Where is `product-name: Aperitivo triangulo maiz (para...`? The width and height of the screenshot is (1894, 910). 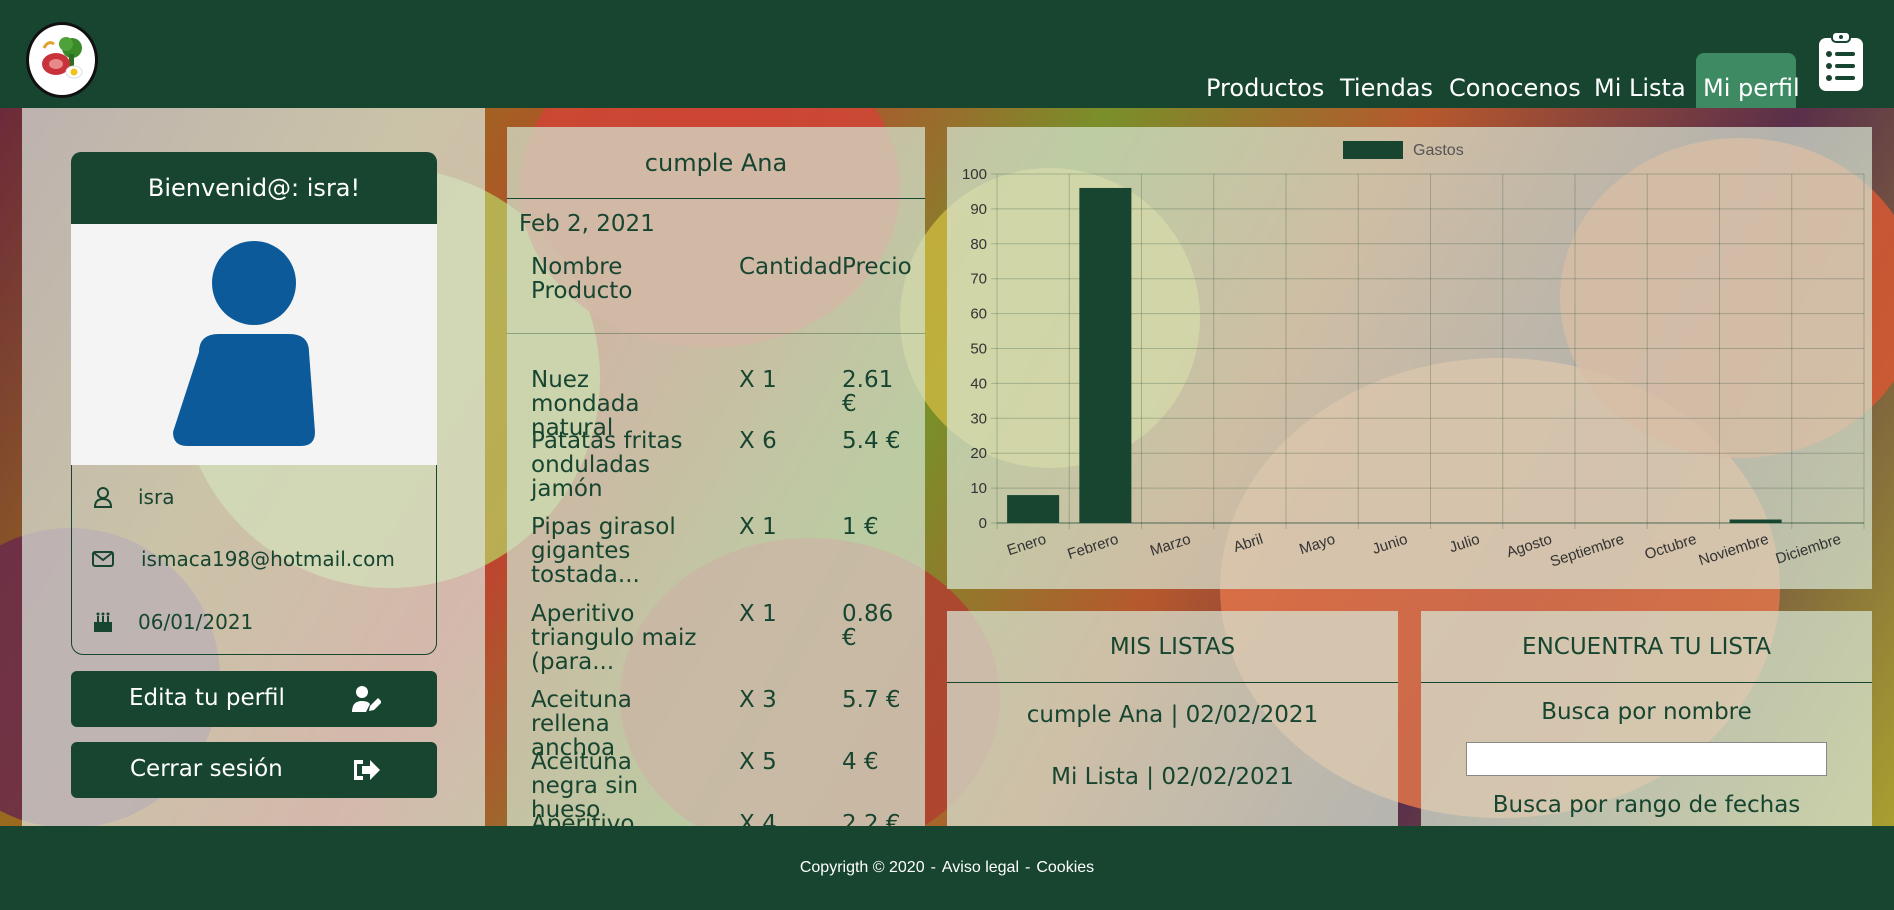 product-name: Aperitivo triangulo maiz (para... is located at coordinates (614, 638).